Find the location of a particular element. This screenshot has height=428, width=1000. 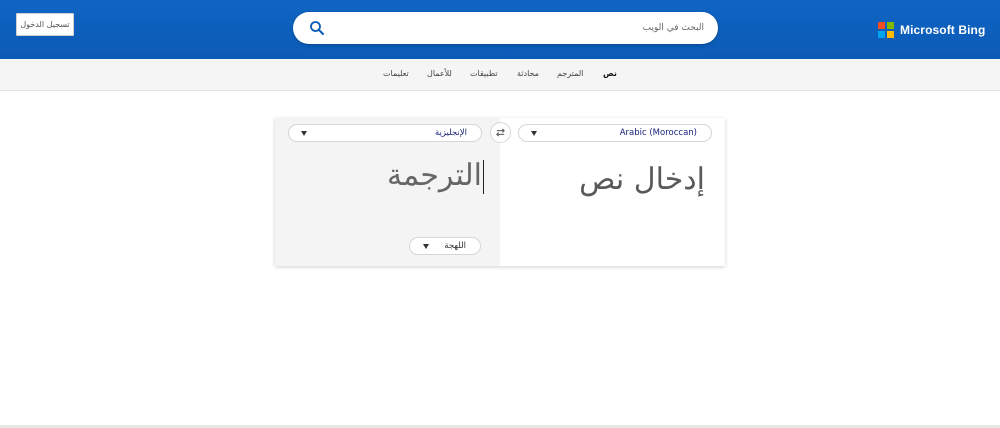

dialect-select: اللهجة is located at coordinates (445, 246).